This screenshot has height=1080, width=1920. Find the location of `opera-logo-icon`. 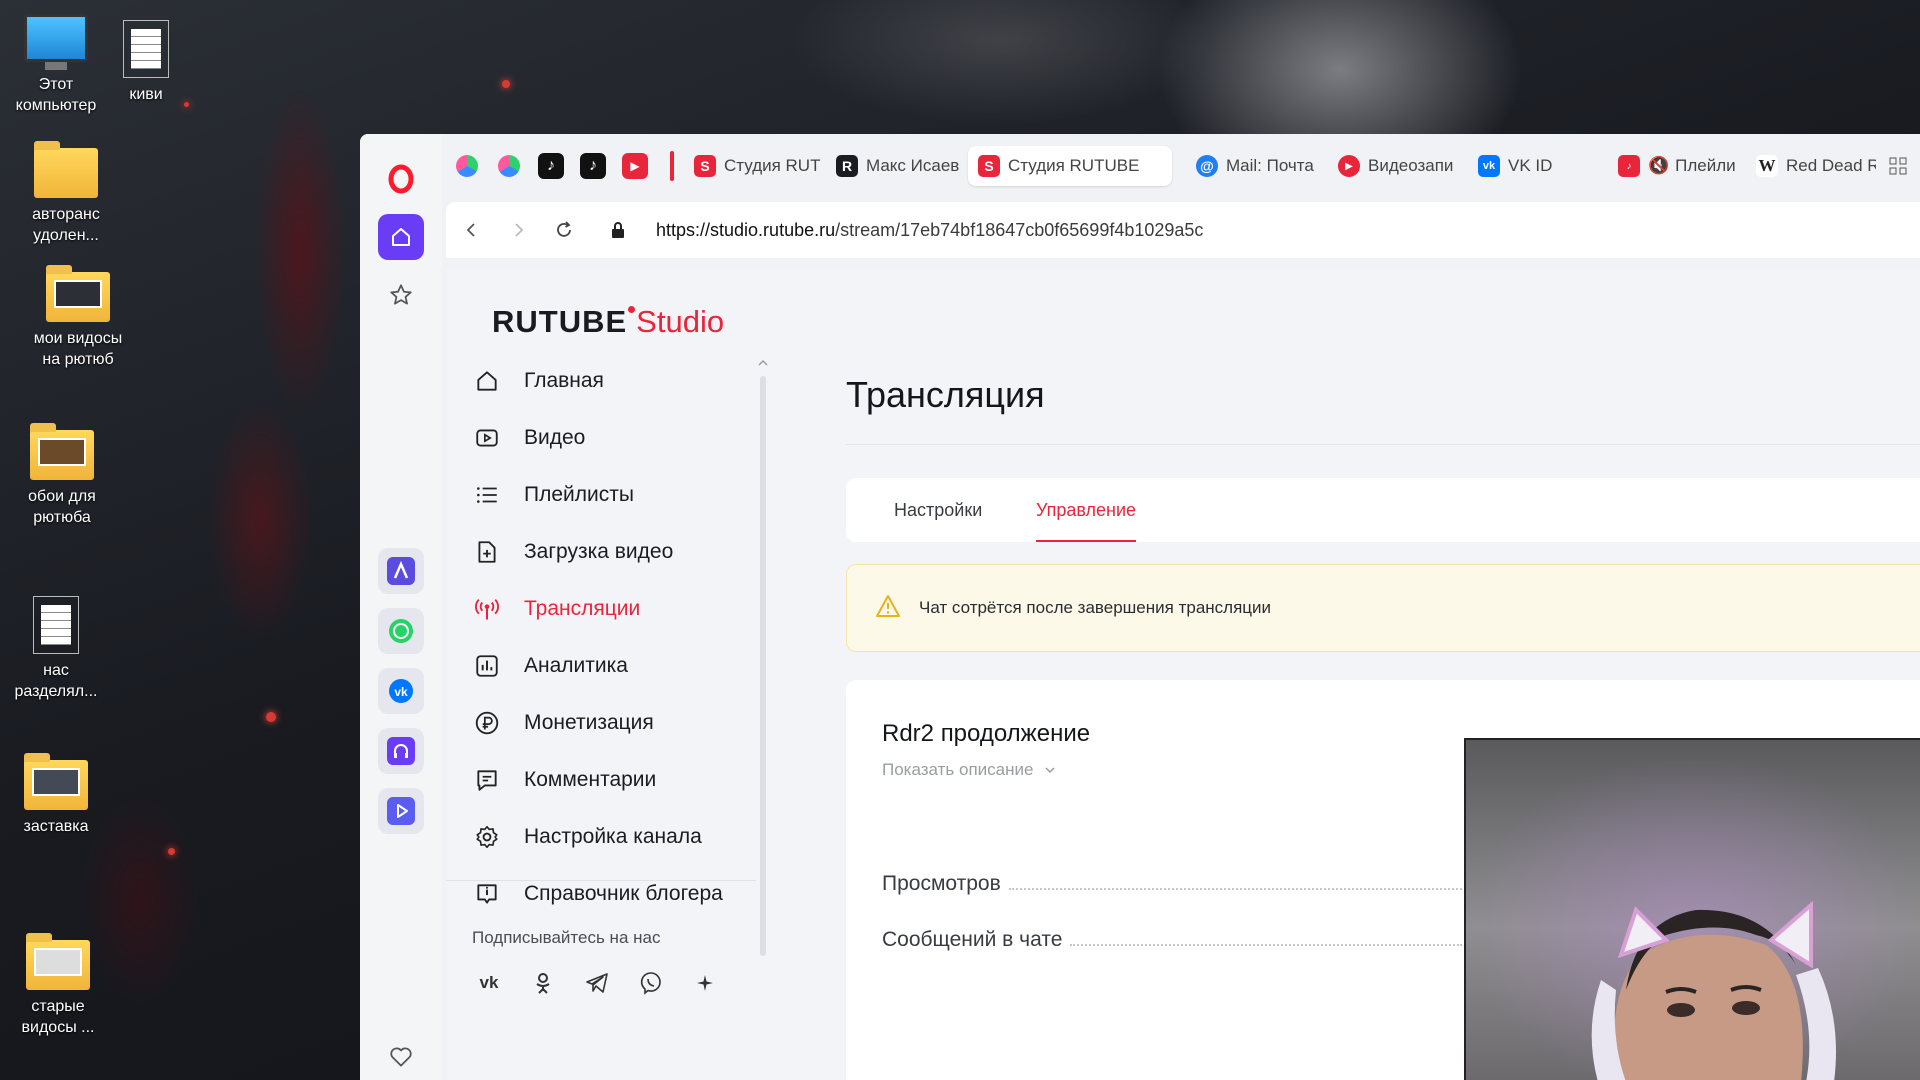

opera-logo-icon is located at coordinates (401, 179).